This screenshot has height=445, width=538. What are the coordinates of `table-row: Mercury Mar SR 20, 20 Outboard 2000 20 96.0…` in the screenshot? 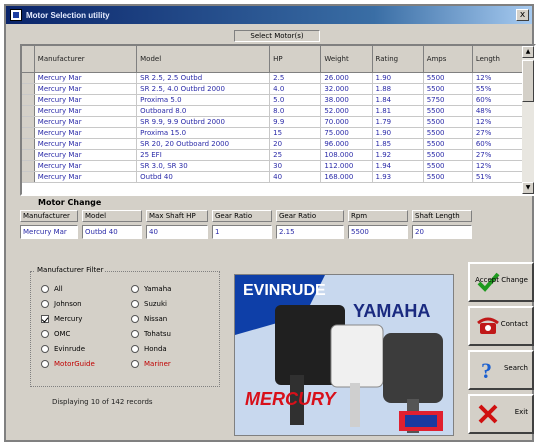 It's located at (273, 144).